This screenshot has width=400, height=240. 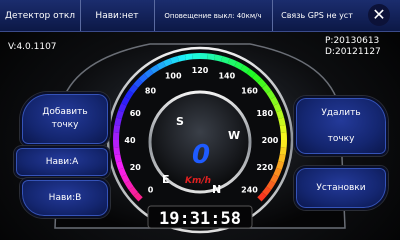 What do you see at coordinates (198, 181) in the screenshot?
I see `speed-unit: Km/h` at bounding box center [198, 181].